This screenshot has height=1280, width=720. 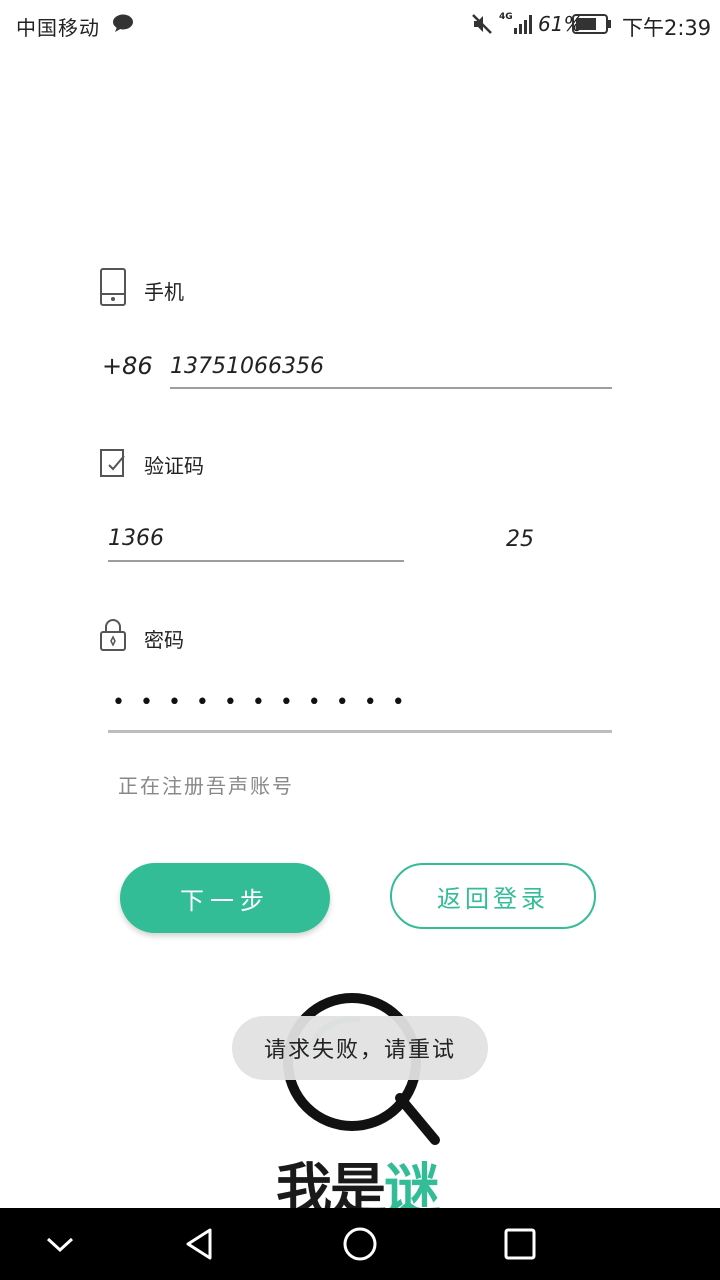 What do you see at coordinates (60, 1244) in the screenshot?
I see `collapse-icon` at bounding box center [60, 1244].